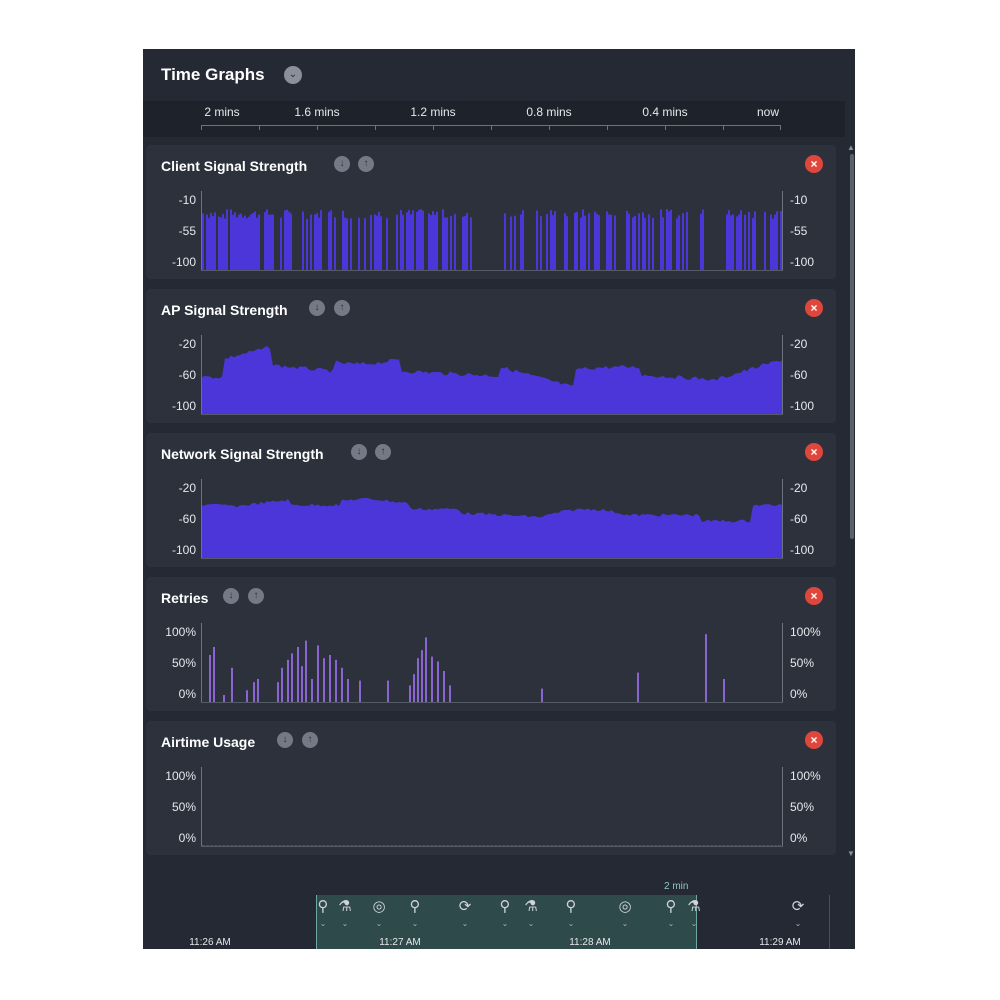  What do you see at coordinates (851, 853) in the screenshot?
I see `scroll-down-icon: ▼` at bounding box center [851, 853].